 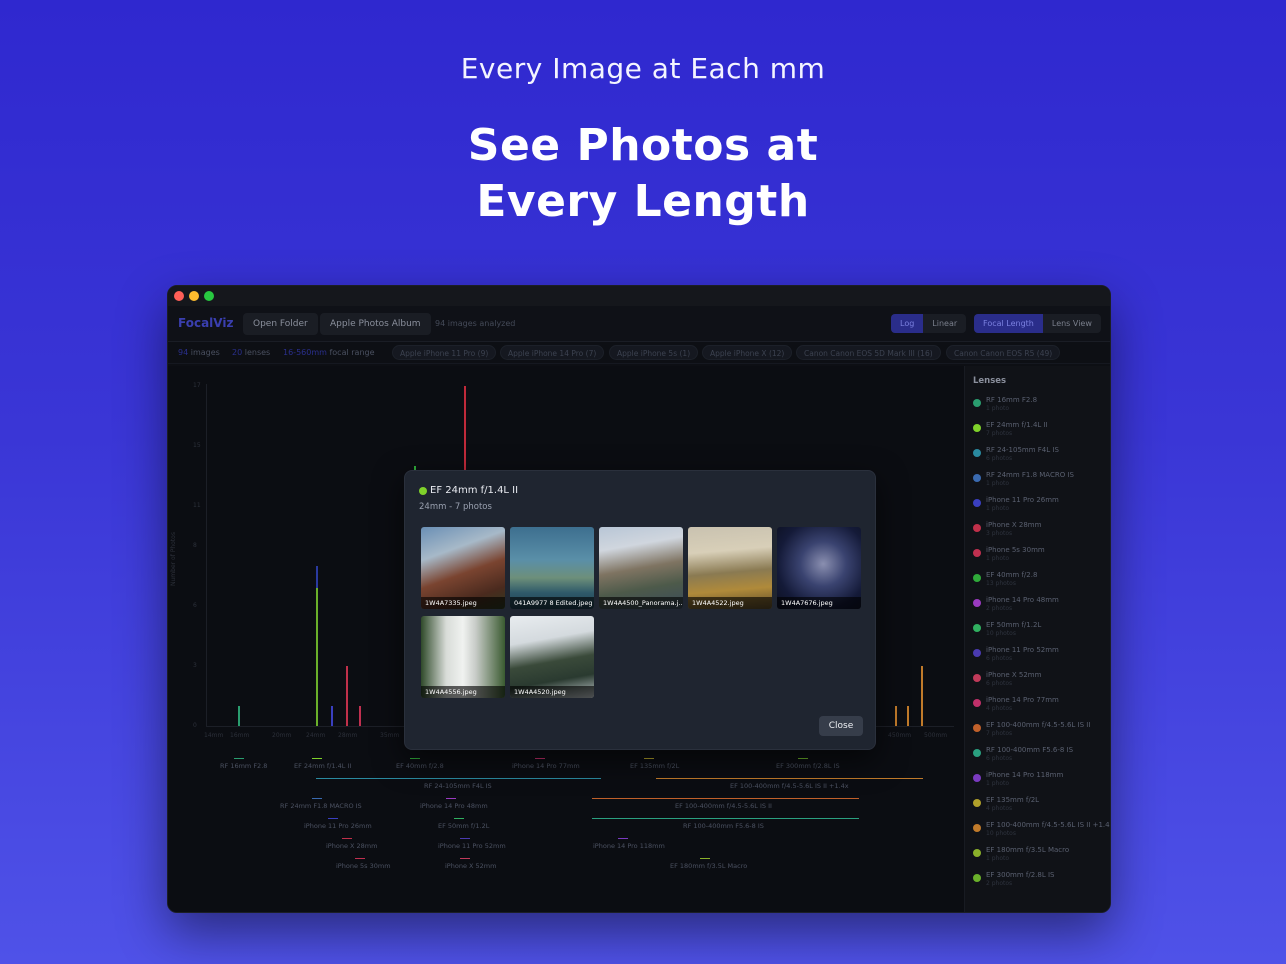 What do you see at coordinates (463, 657) in the screenshot?
I see `photo-thumbnail: 1W4A4556.jpeg` at bounding box center [463, 657].